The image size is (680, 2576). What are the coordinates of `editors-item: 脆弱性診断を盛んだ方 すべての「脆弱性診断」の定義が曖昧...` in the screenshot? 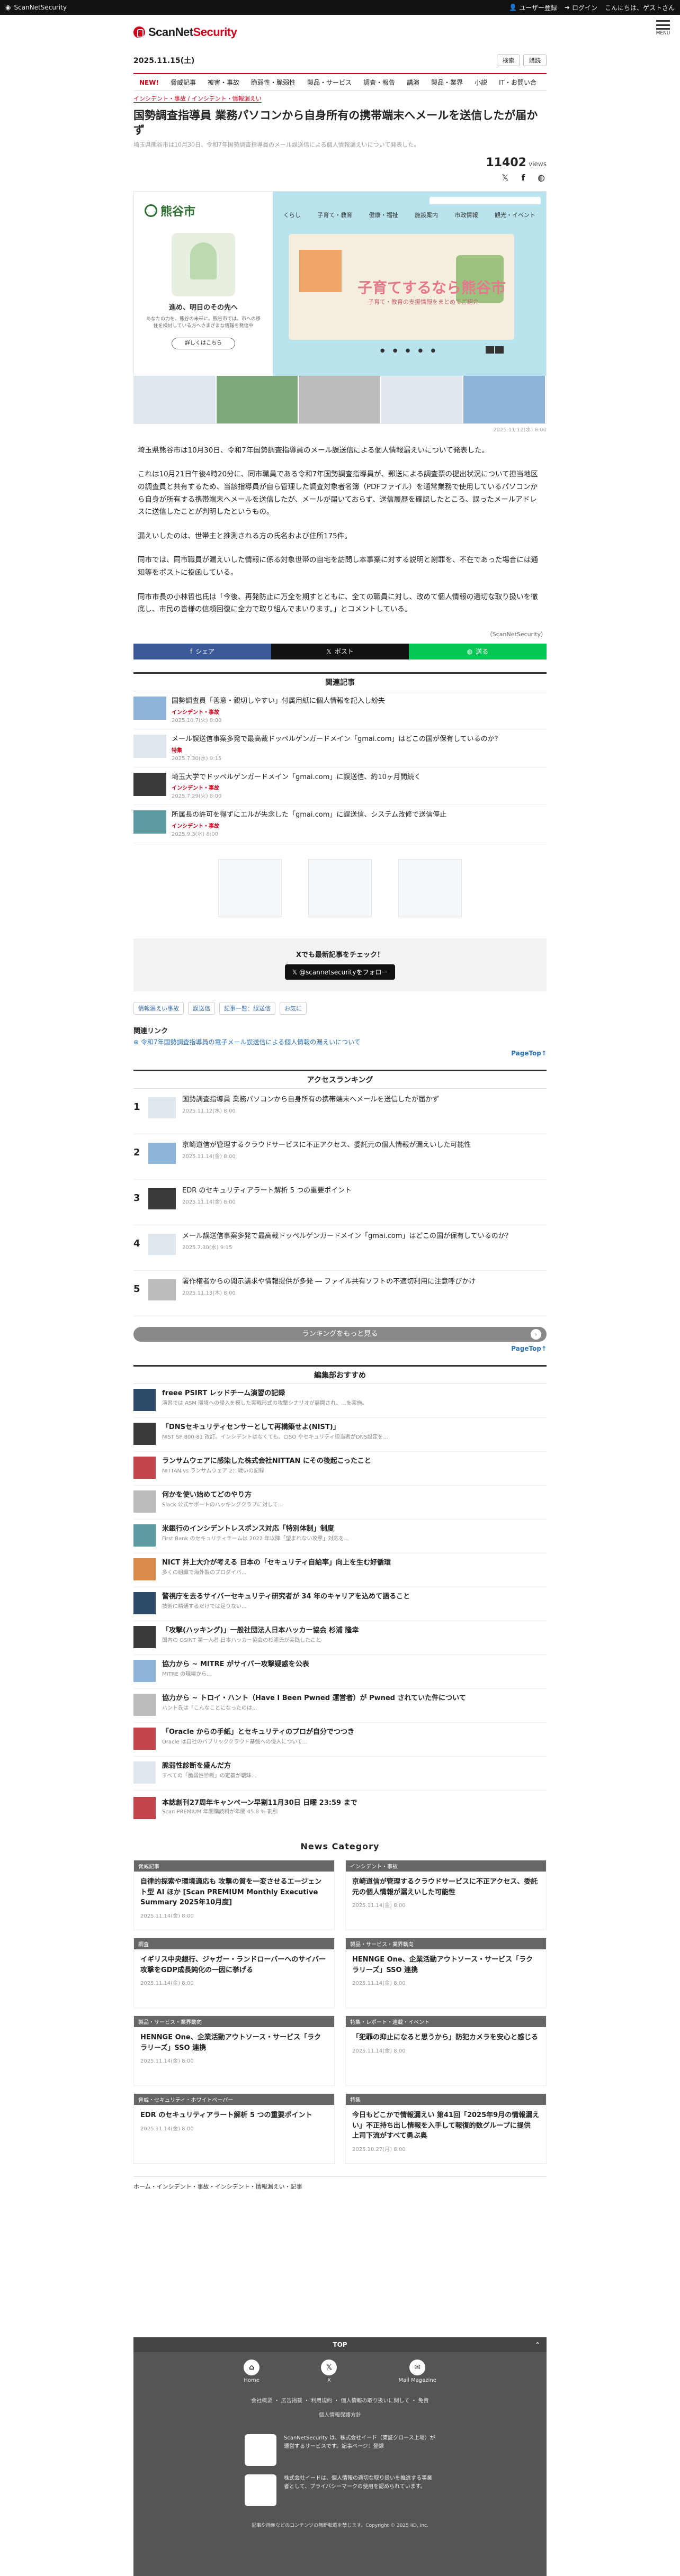 It's located at (340, 1774).